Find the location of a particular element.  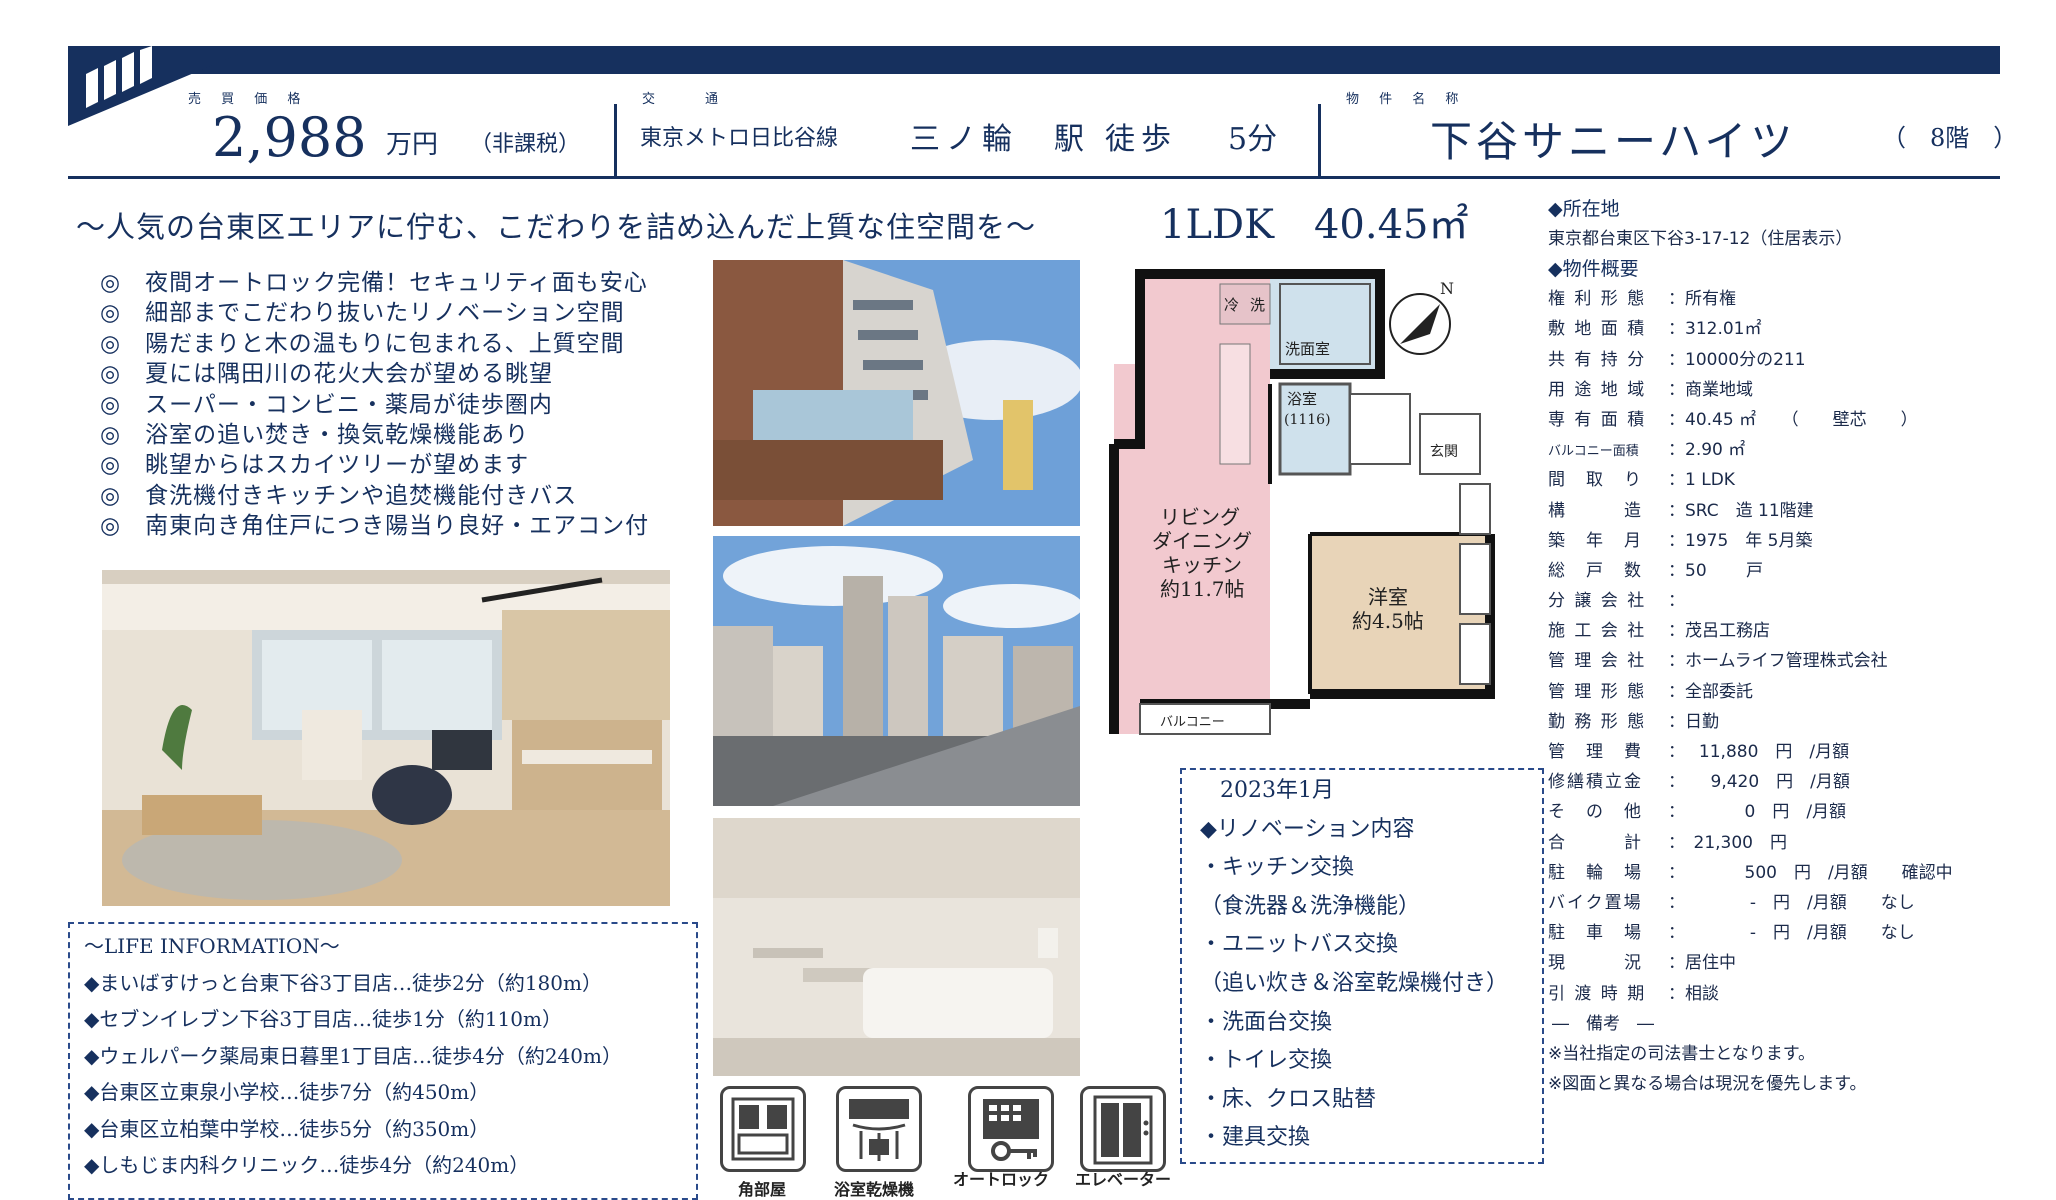

spec-value: ：日勤 is located at coordinates (1693, 721).